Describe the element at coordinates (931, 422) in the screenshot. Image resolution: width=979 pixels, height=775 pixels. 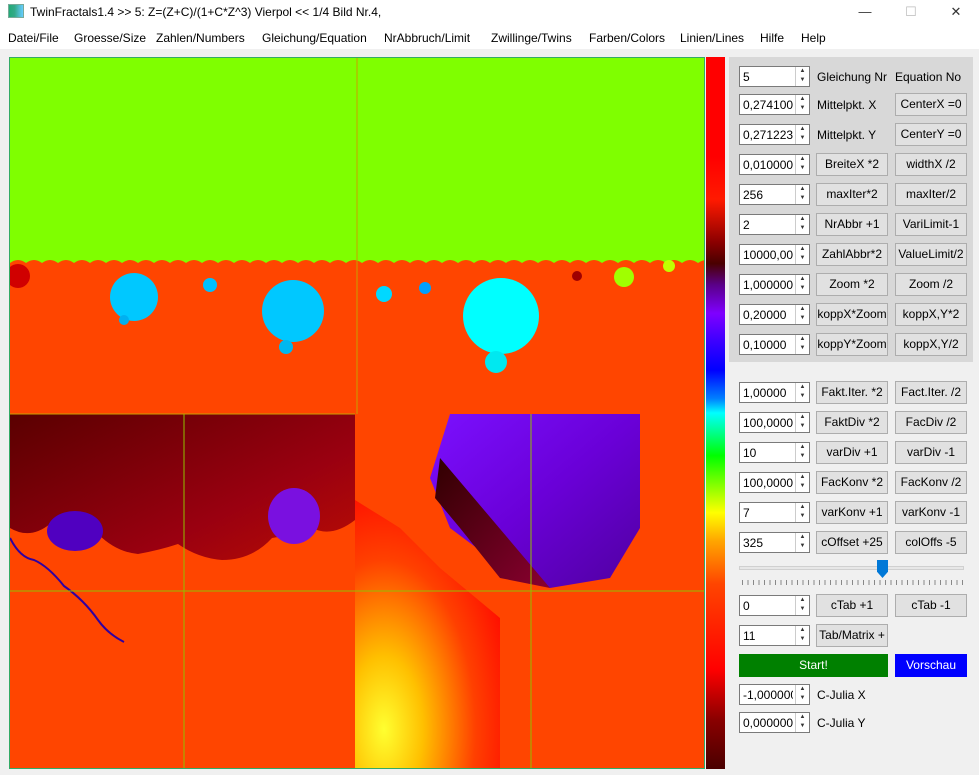
I see `fac-div-half-button: FacDiv /2` at that location.